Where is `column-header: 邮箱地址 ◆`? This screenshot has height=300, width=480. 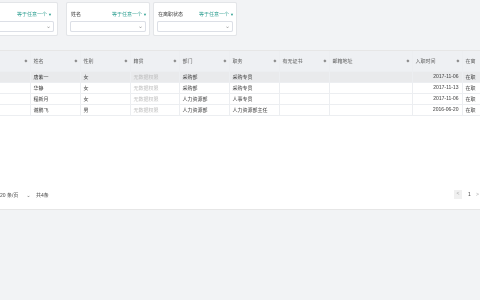
column-header: 邮箱地址 ◆ is located at coordinates (371, 61).